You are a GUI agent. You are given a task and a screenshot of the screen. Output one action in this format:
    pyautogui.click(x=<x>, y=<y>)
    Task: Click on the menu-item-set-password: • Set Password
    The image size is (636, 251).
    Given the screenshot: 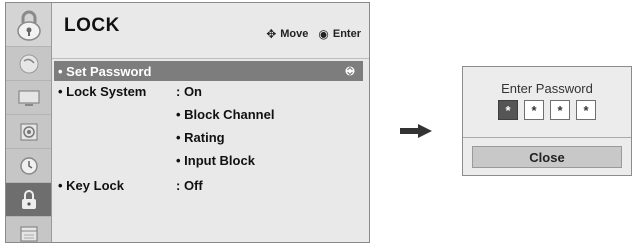 What is the action you would take?
    pyautogui.click(x=208, y=71)
    